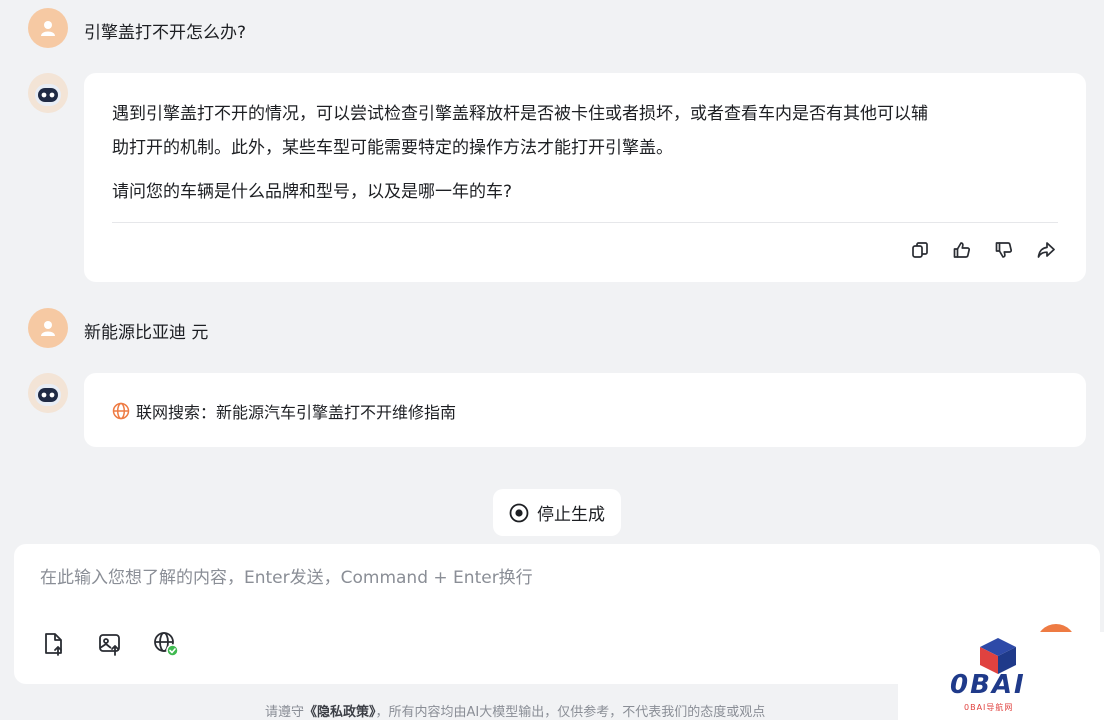  What do you see at coordinates (988, 685) in the screenshot?
I see `watermark-brand: 0BAI` at bounding box center [988, 685].